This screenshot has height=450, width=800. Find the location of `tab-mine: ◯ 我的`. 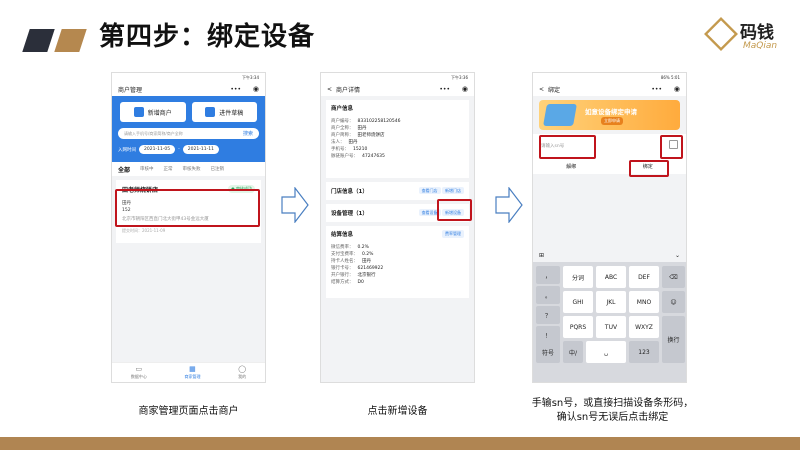

tab-mine: ◯ 我的 is located at coordinates (242, 372).